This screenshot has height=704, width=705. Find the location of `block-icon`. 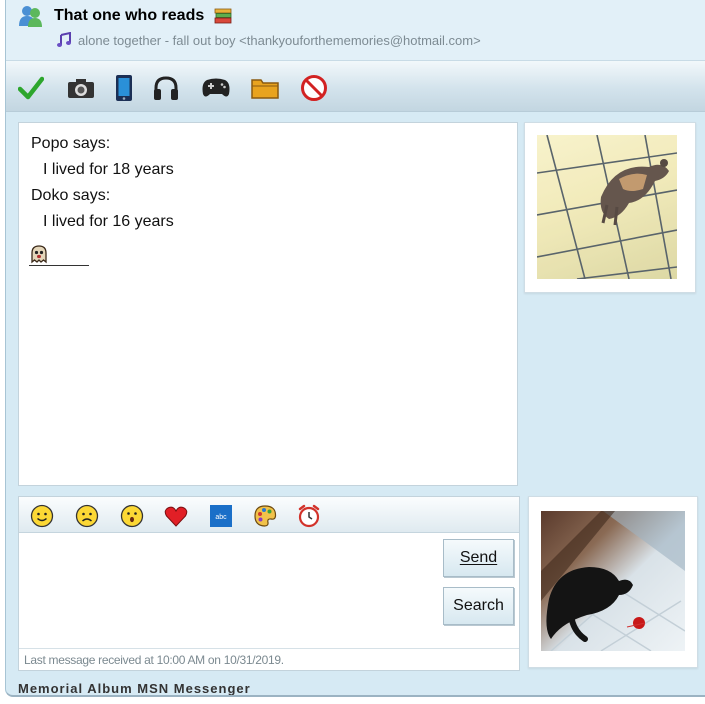

block-icon is located at coordinates (314, 88).